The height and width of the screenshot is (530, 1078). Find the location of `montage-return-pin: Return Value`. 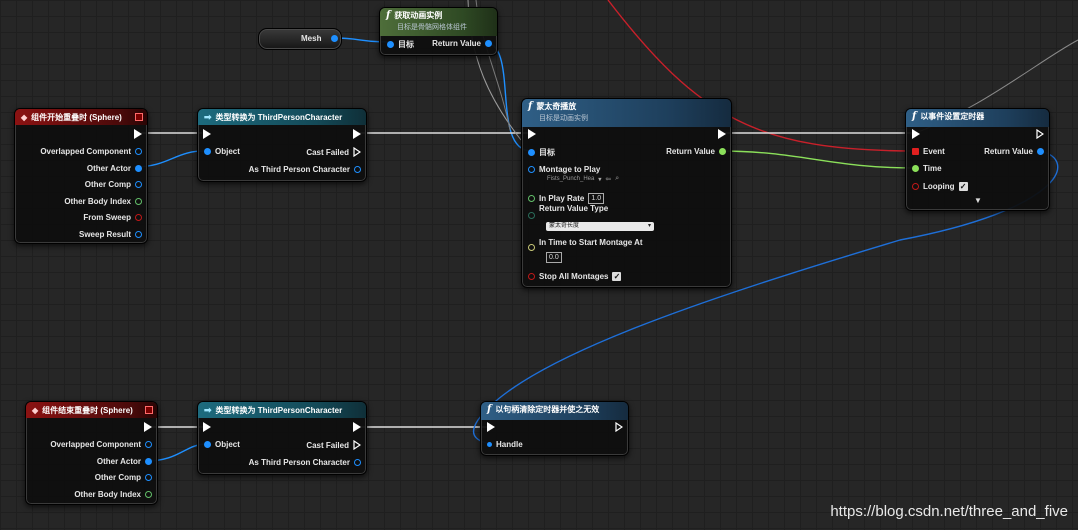

montage-return-pin: Return Value is located at coordinates (696, 151).